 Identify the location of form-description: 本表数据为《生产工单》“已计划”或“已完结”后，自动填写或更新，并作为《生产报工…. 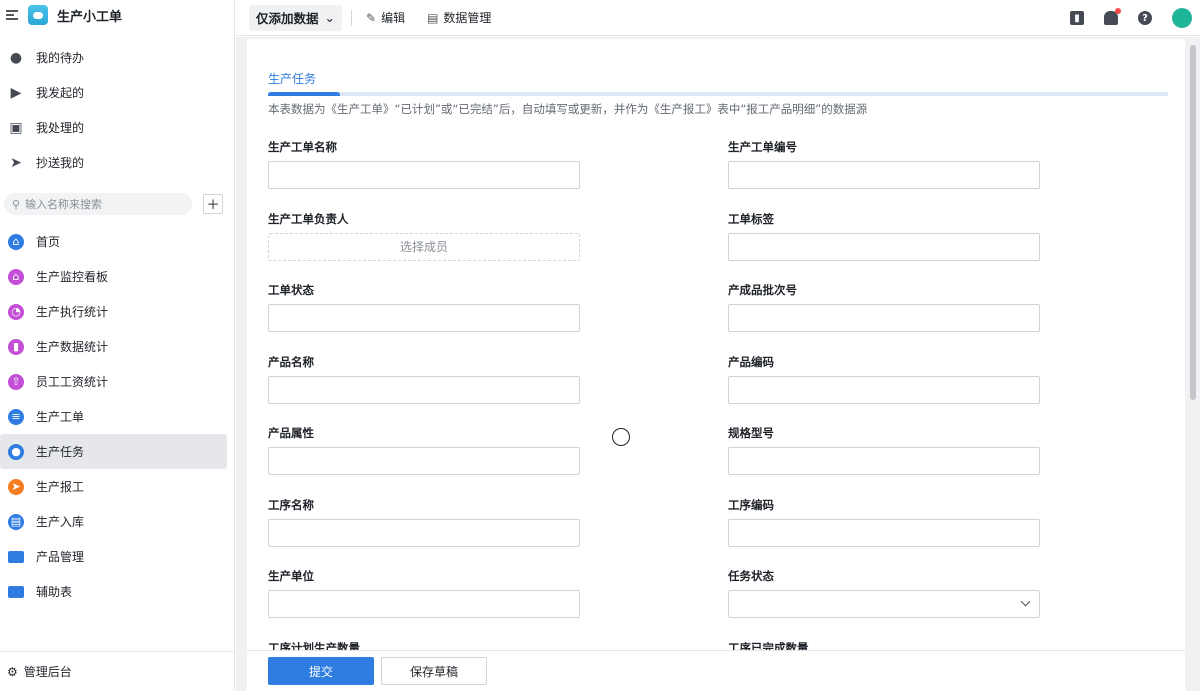
(568, 109).